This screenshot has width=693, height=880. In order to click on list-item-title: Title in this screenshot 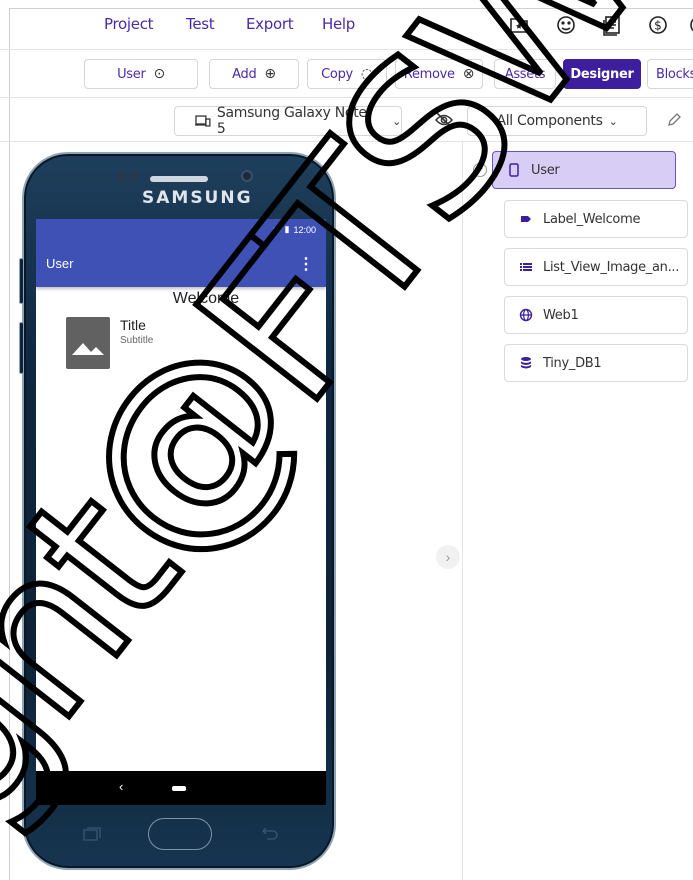, I will do `click(133, 325)`.